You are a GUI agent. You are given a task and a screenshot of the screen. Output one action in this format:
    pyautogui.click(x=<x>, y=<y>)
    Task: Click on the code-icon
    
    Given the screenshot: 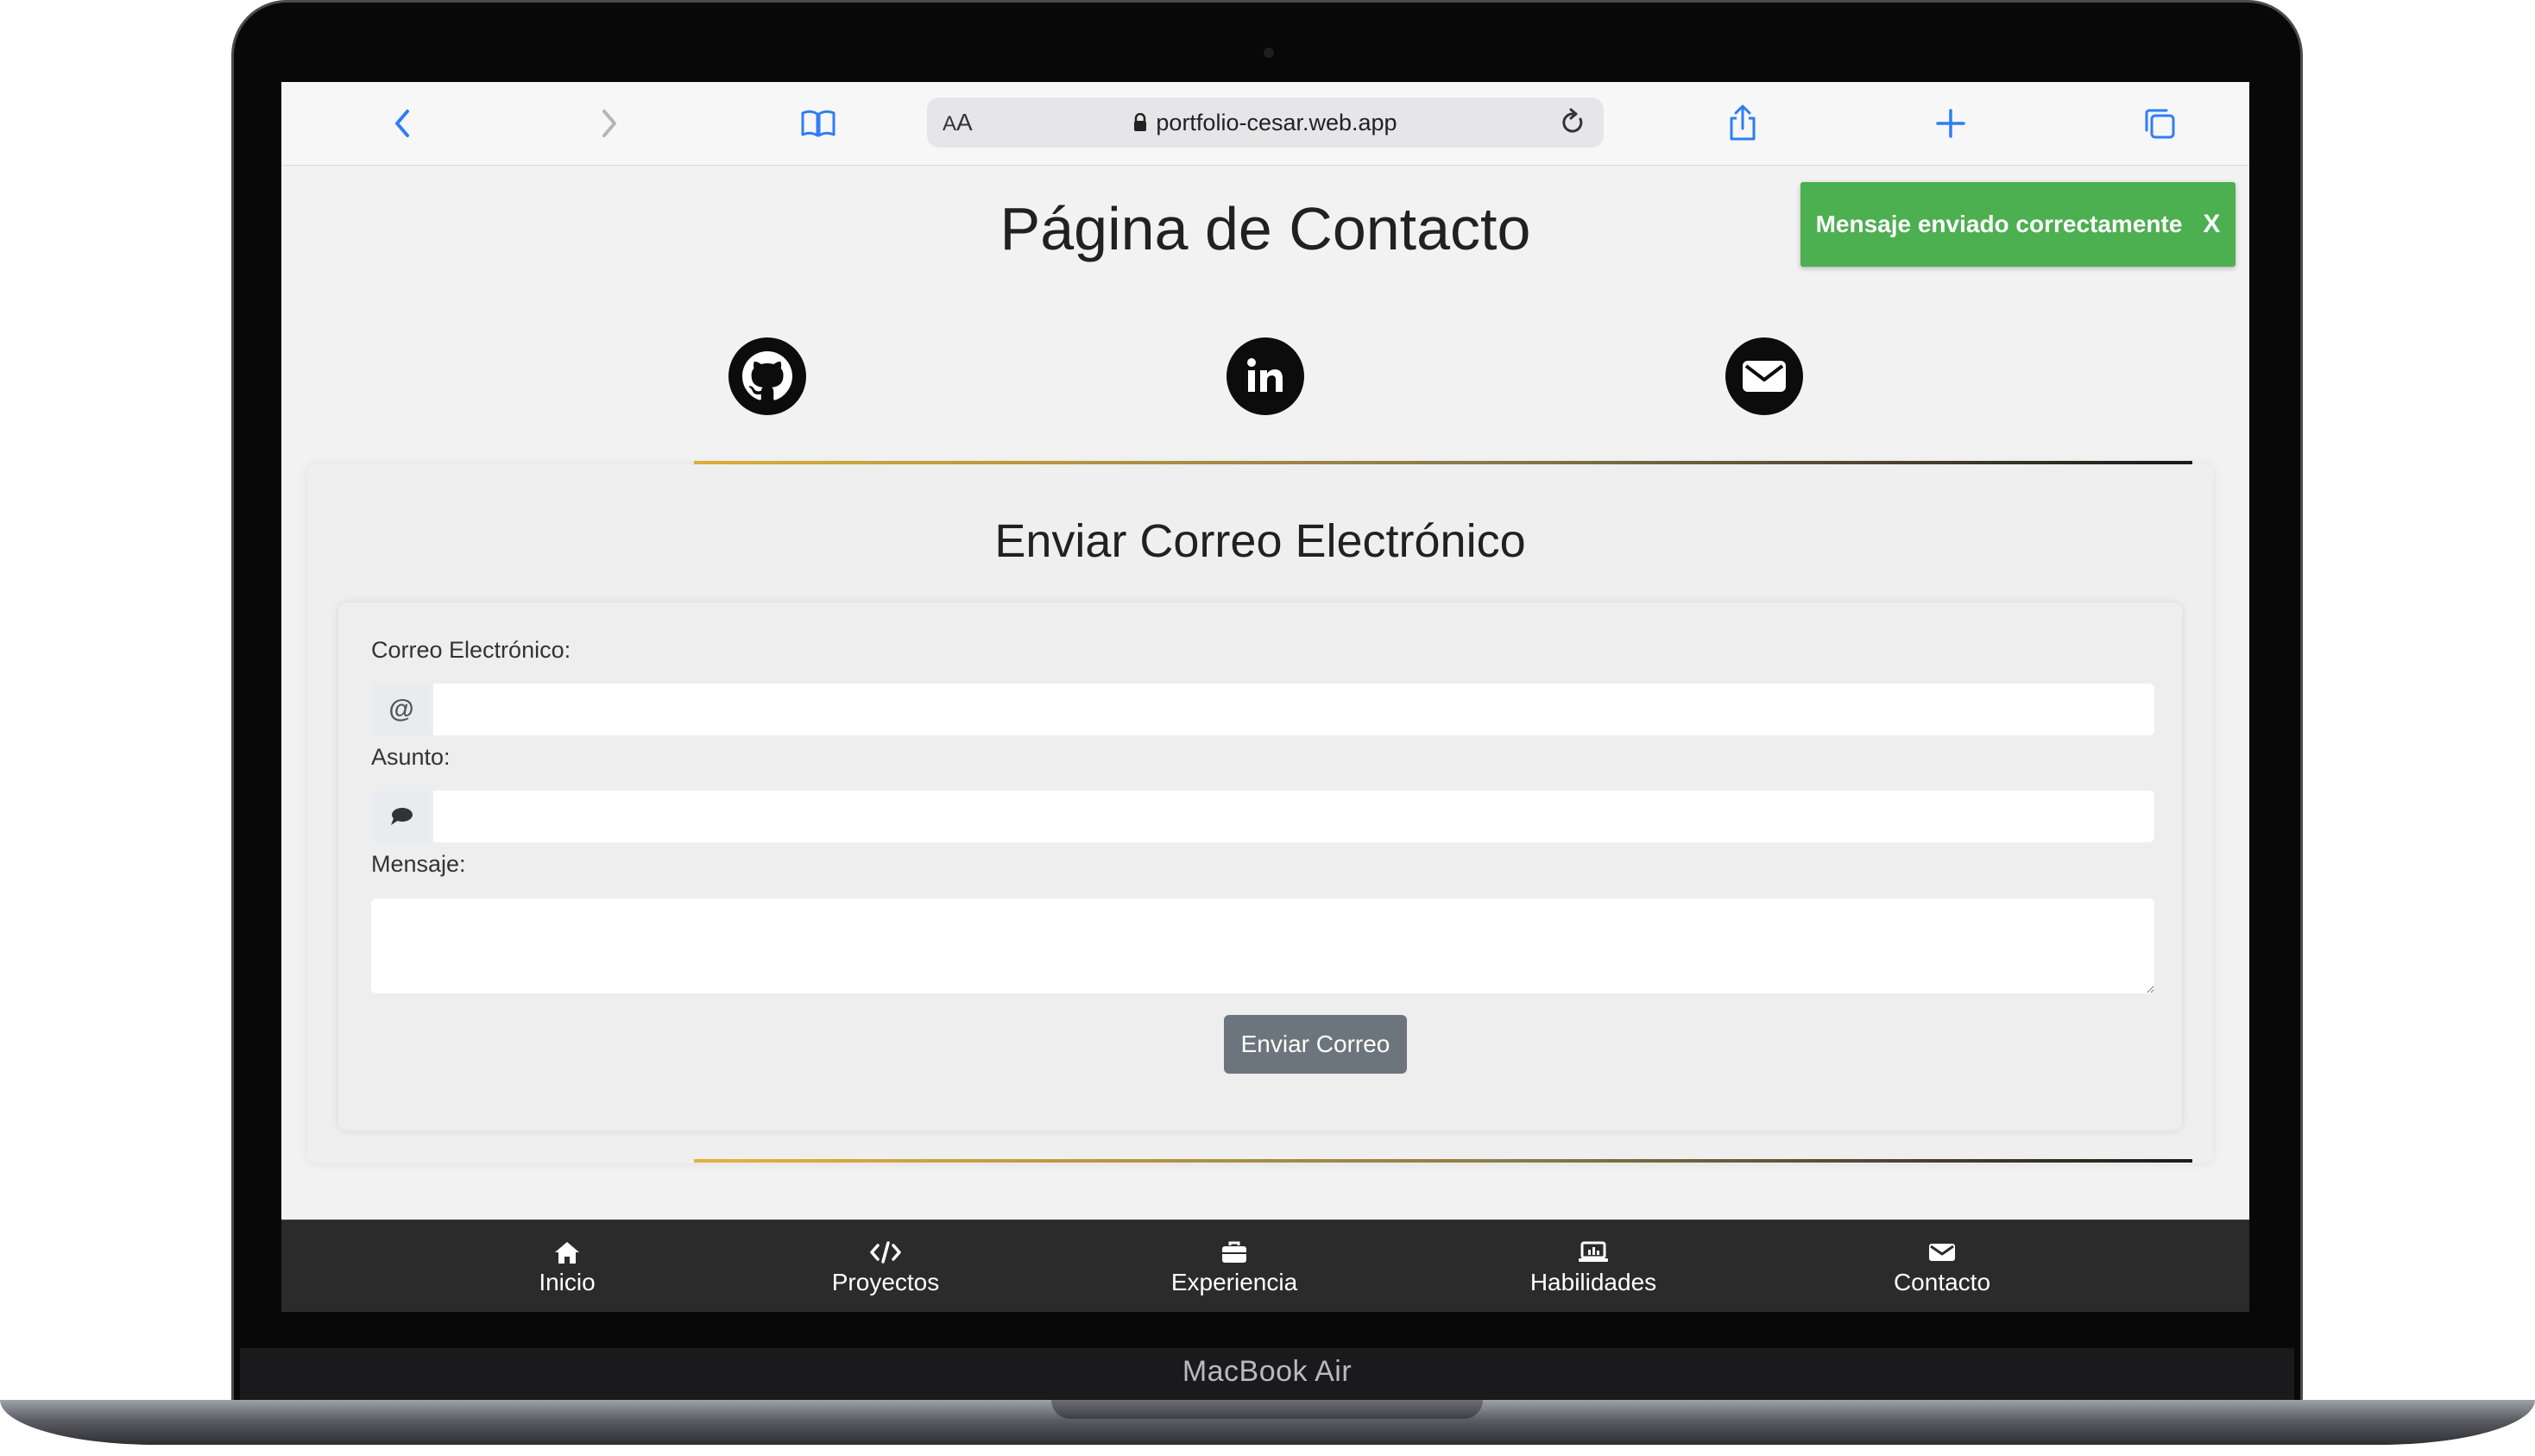 What is the action you would take?
    pyautogui.click(x=886, y=1253)
    